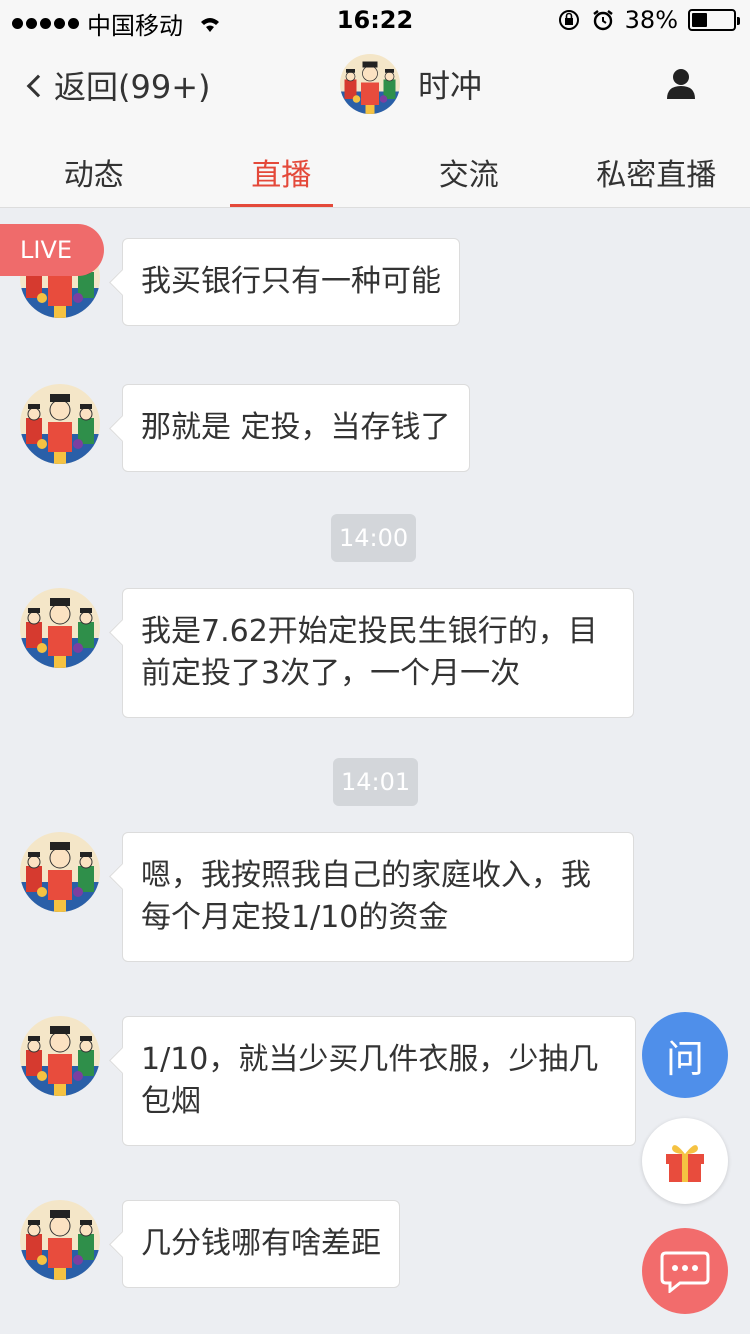  Describe the element at coordinates (374, 538) in the screenshot. I see `timestamp-badge: 14:00` at that location.